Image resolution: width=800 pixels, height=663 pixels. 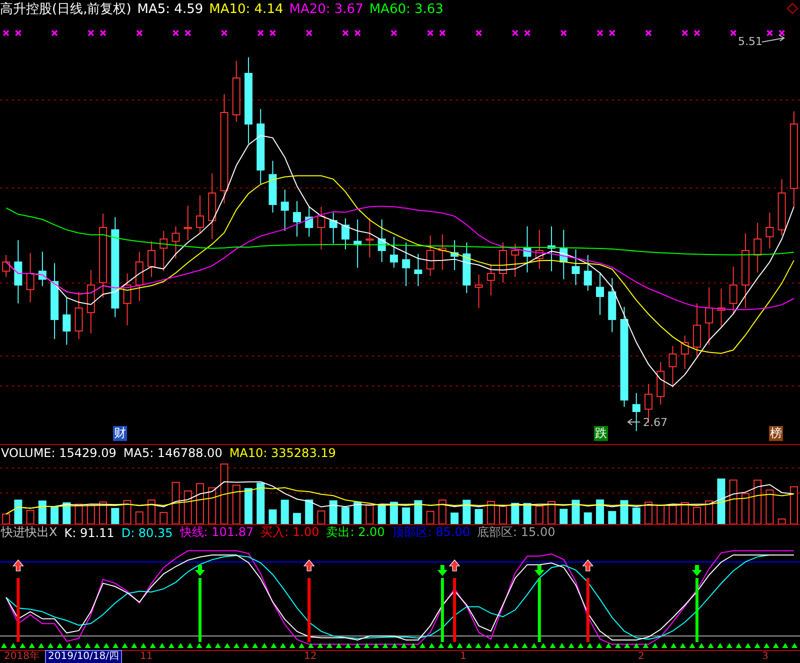 I want to click on diamond-icon, so click(x=792, y=8).